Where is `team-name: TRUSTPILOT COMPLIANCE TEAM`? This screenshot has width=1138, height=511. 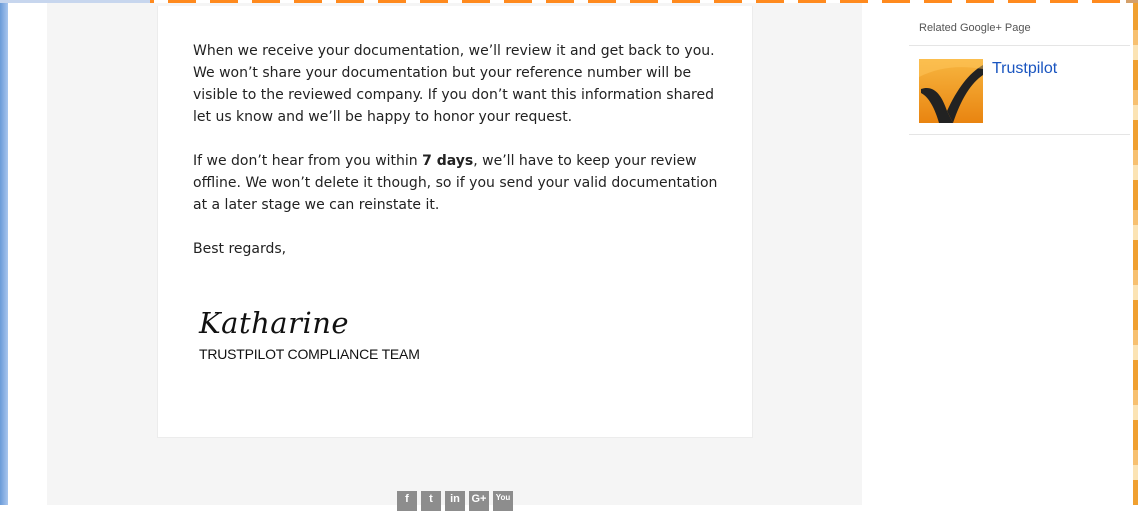
team-name: TRUSTPILOT COMPLIANCE TEAM is located at coordinates (309, 354).